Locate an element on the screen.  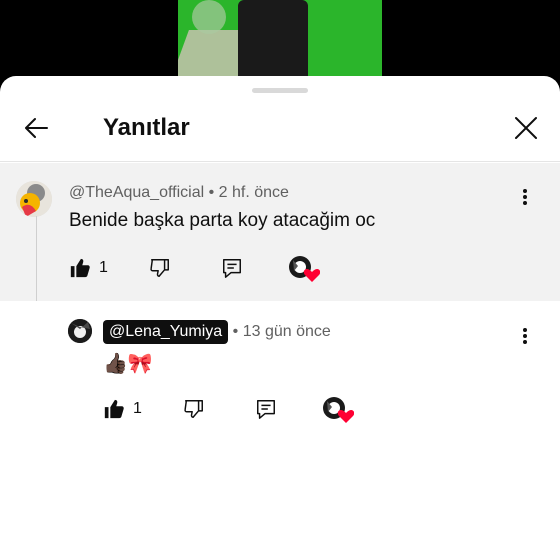
back-button is located at coordinates (36, 128).